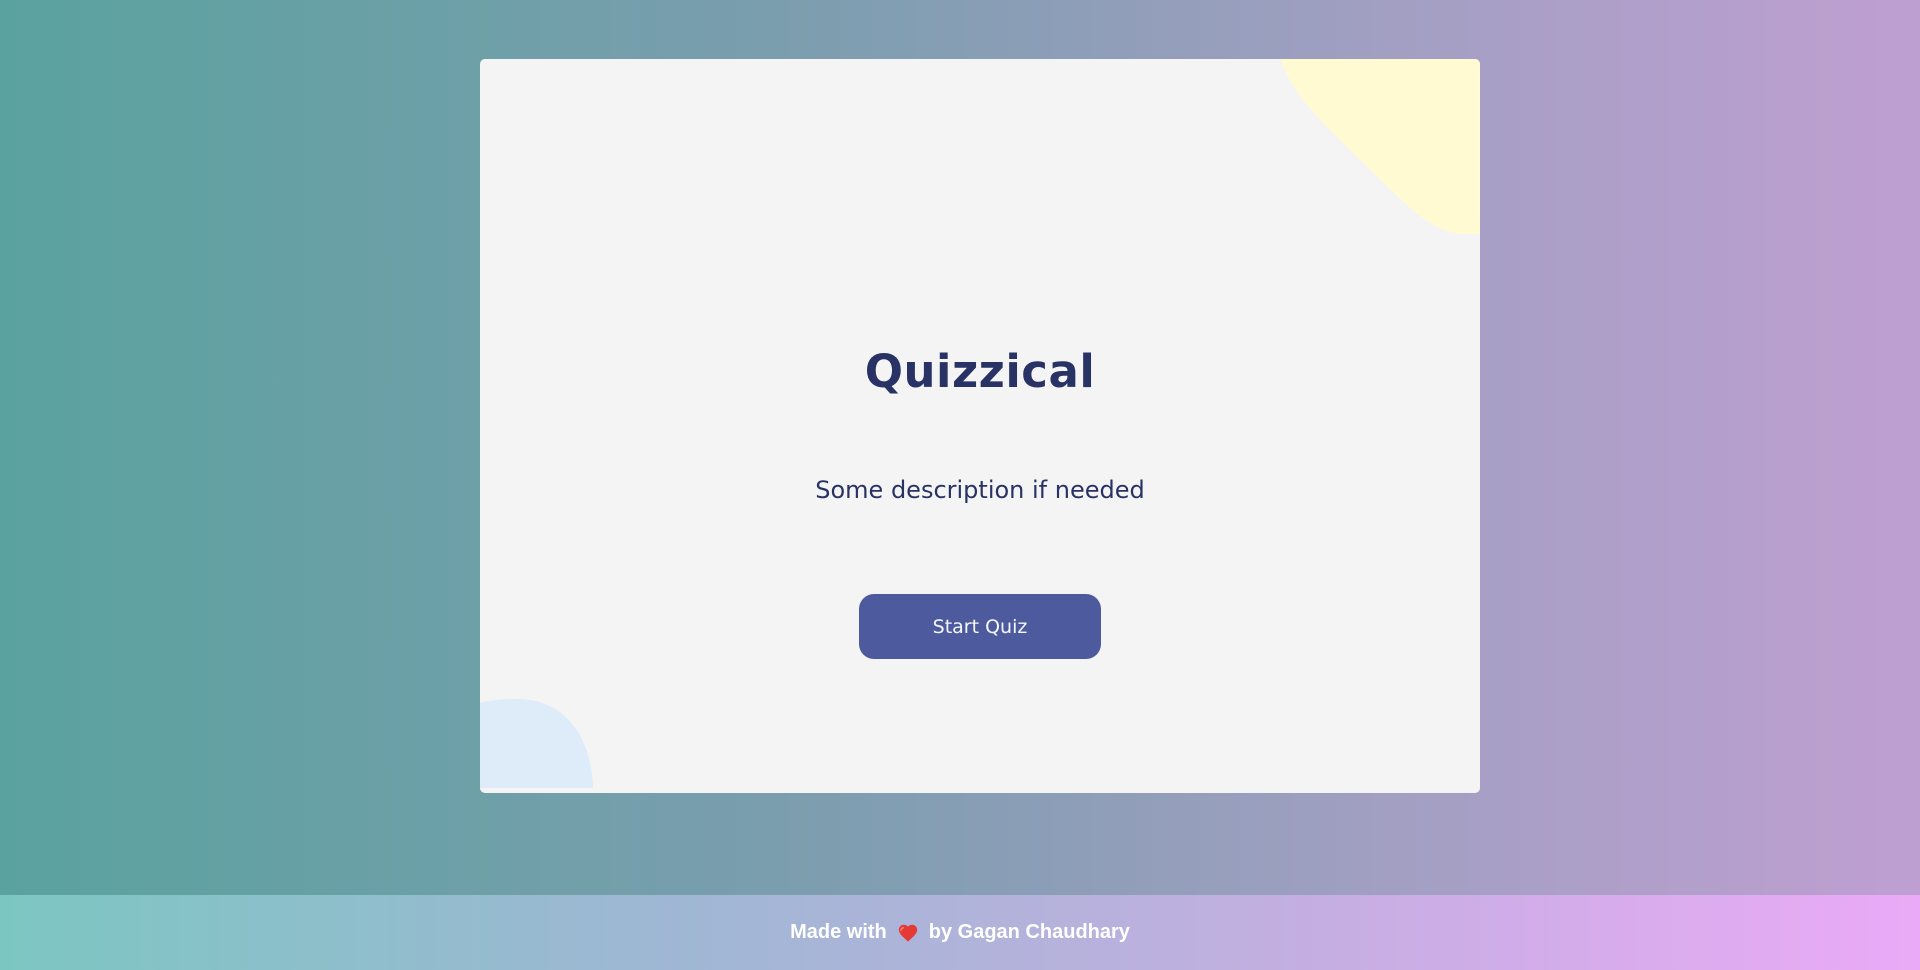 This screenshot has width=1920, height=970. Describe the element at coordinates (980, 371) in the screenshot. I see `app-title: Quizzical` at that location.